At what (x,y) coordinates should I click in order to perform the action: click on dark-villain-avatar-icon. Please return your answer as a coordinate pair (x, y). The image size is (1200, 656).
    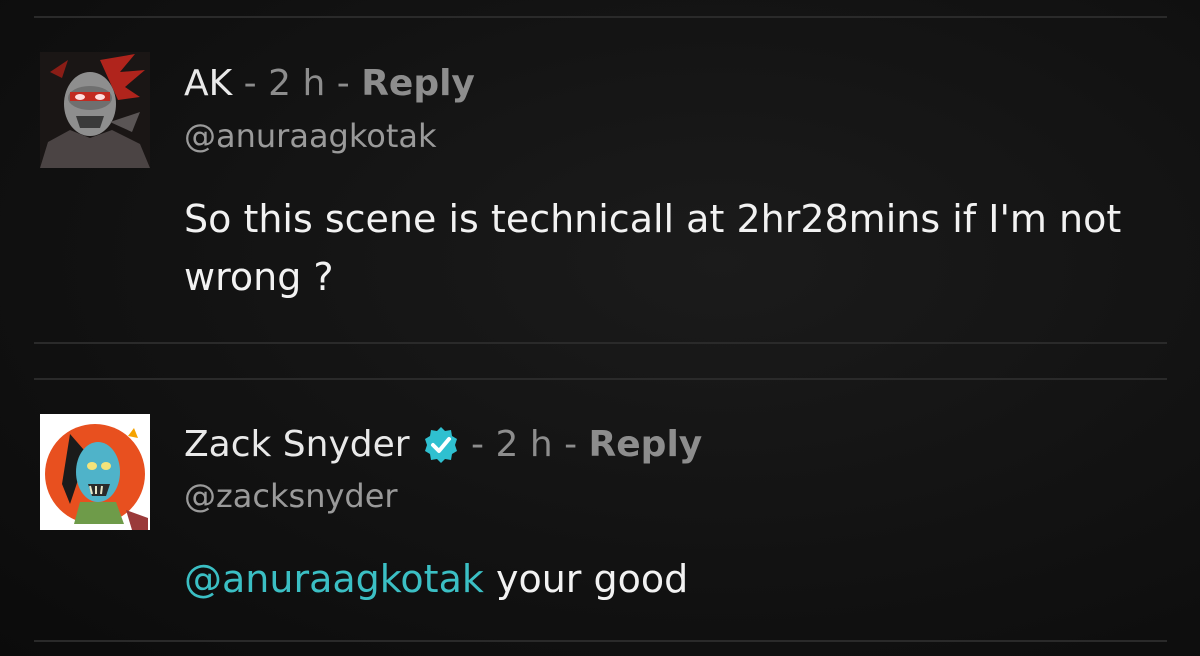
    Looking at the image, I should click on (95, 110).